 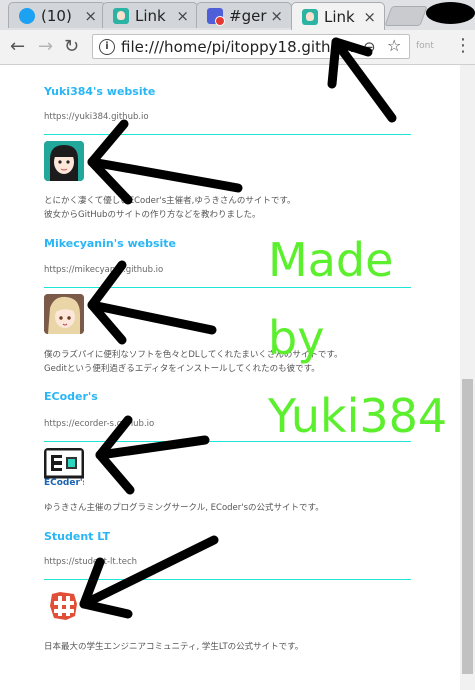 What do you see at coordinates (64, 483) in the screenshot?
I see `ecoders-logo-text: ECoder's` at bounding box center [64, 483].